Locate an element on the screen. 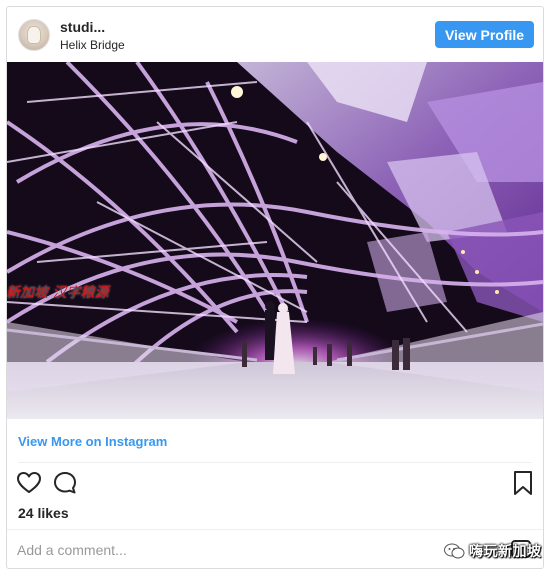  photo-overlay-caption: 新加坡 汉字粮源 is located at coordinates (57, 293).